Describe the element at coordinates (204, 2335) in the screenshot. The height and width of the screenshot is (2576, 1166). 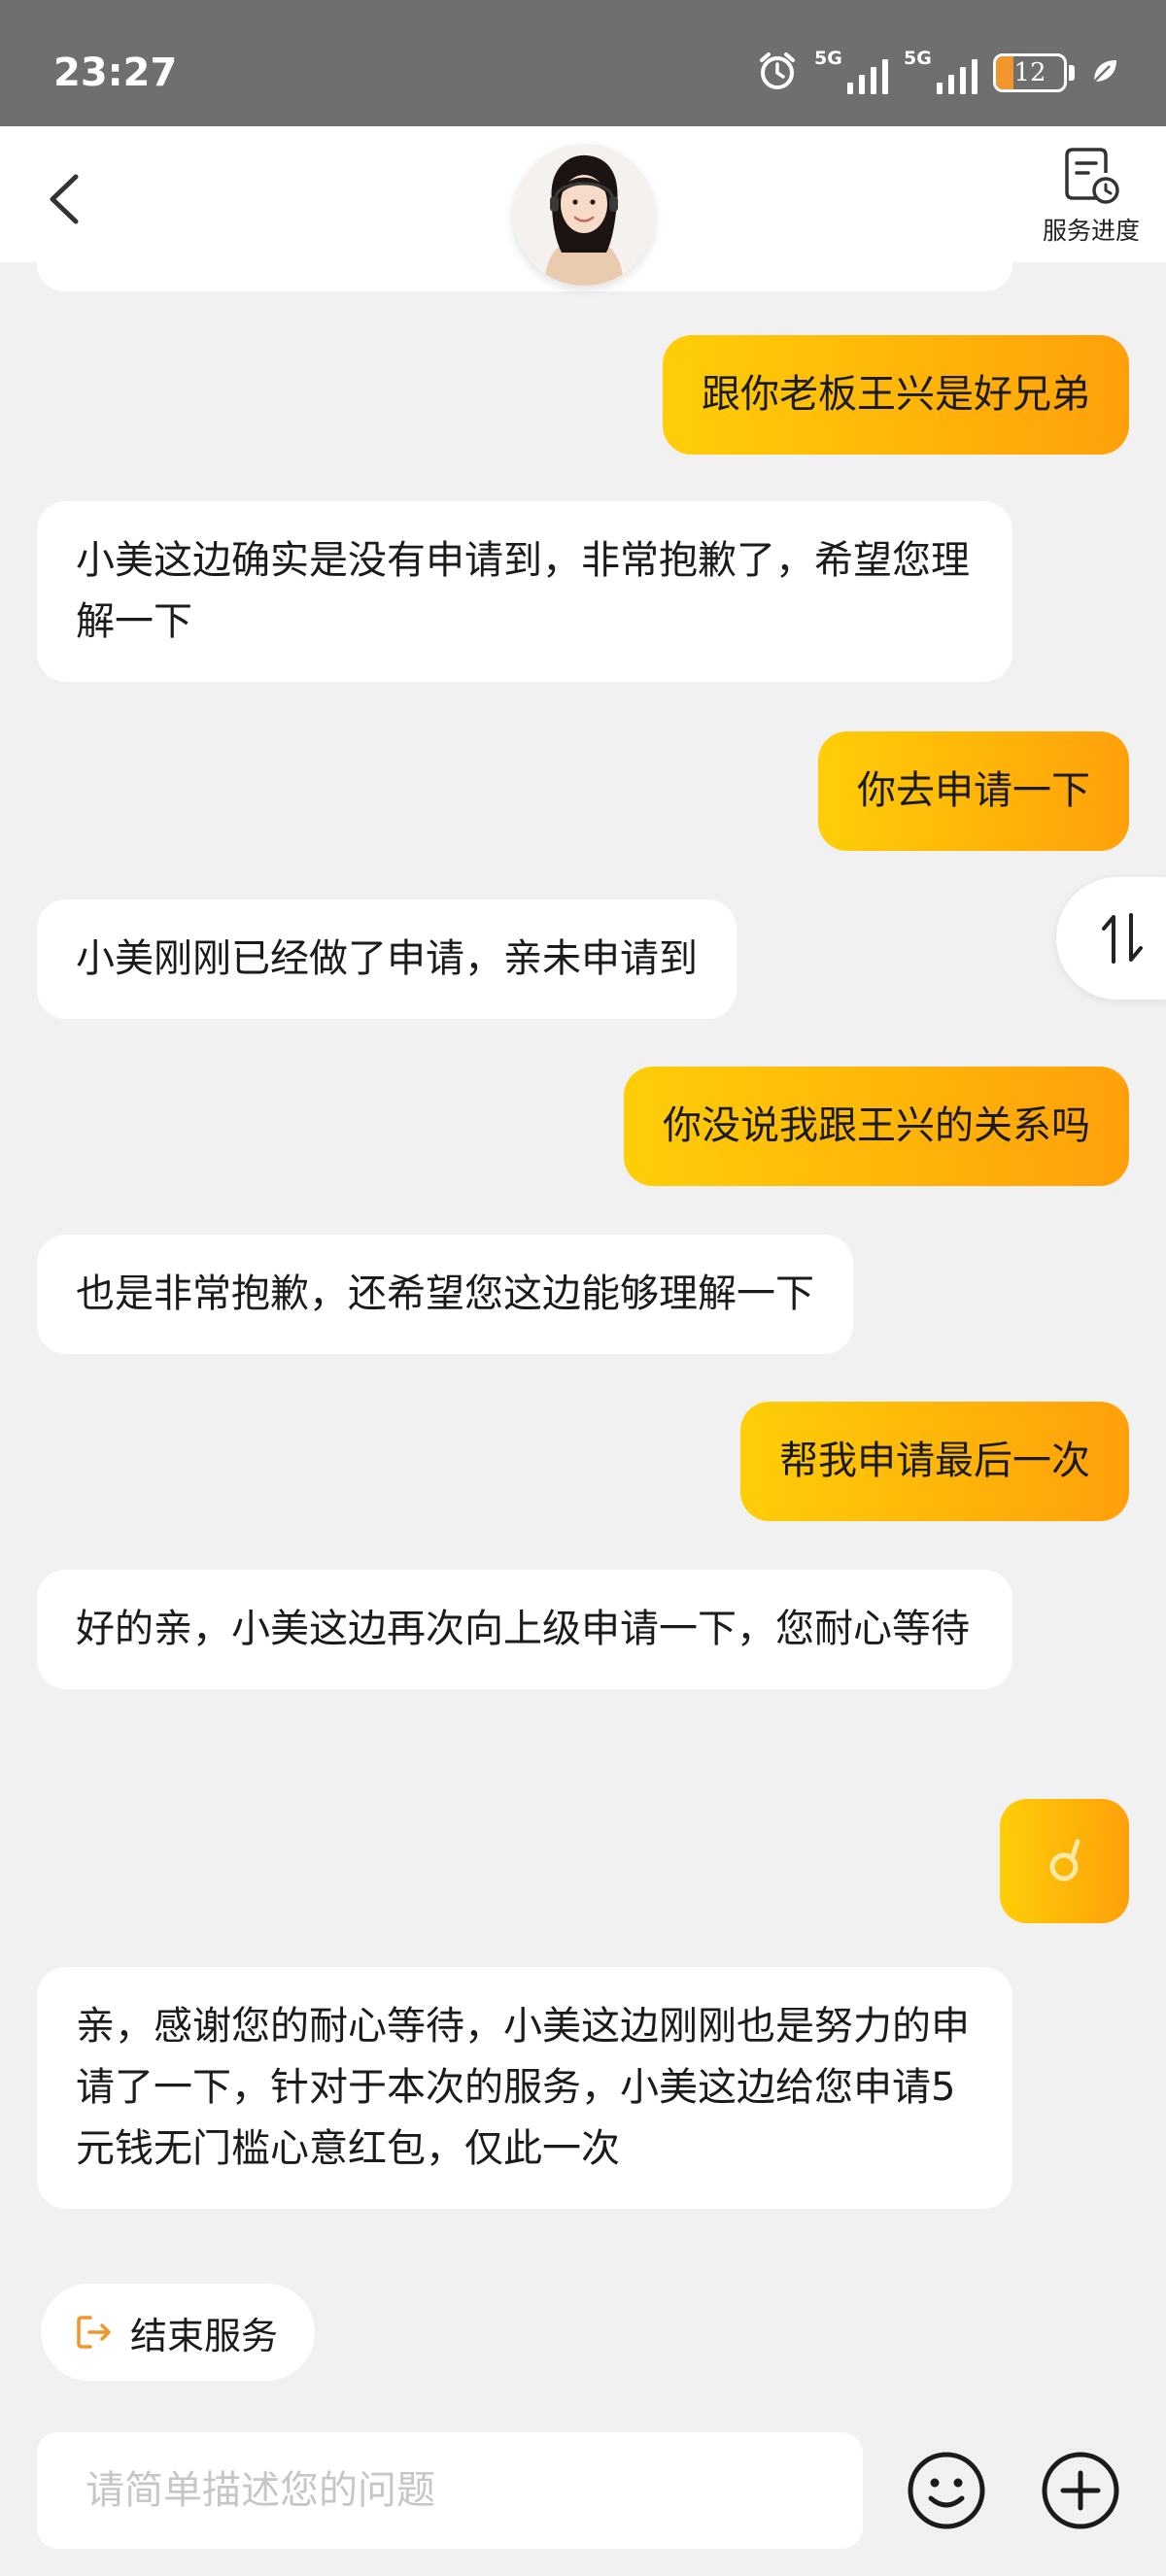
I see `end-service-label: 结束服务` at that location.